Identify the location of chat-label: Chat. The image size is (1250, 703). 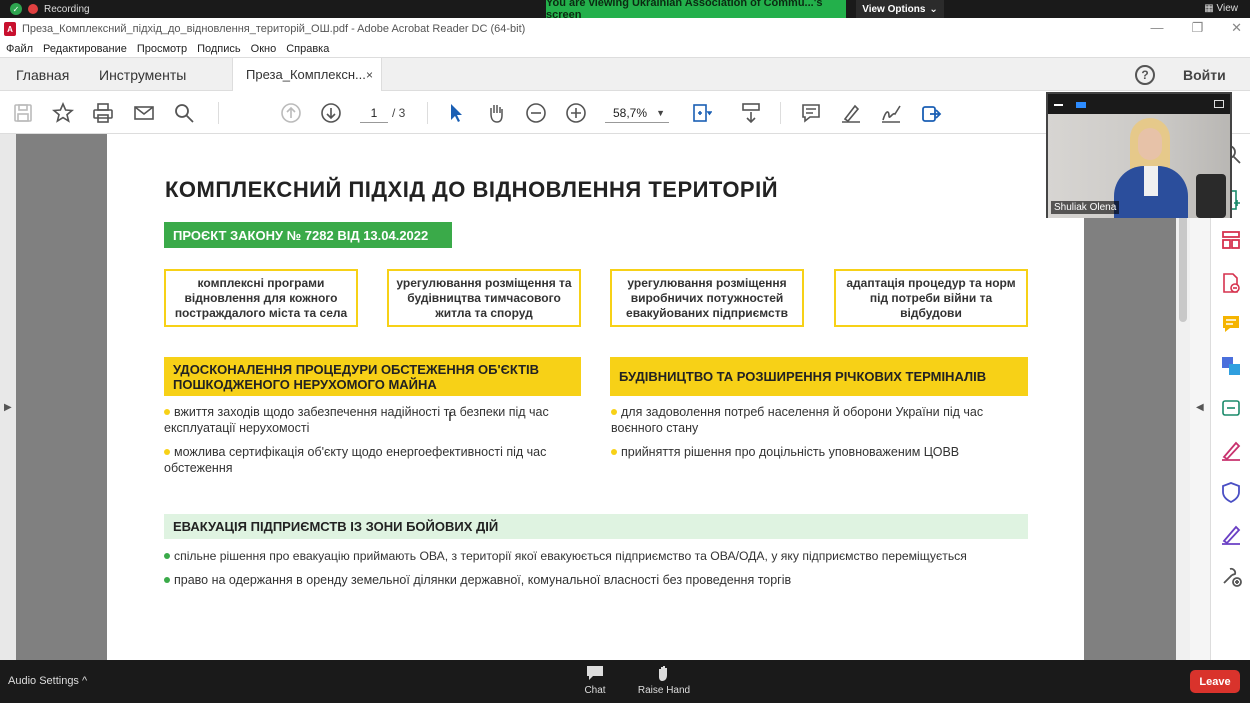
(595, 690).